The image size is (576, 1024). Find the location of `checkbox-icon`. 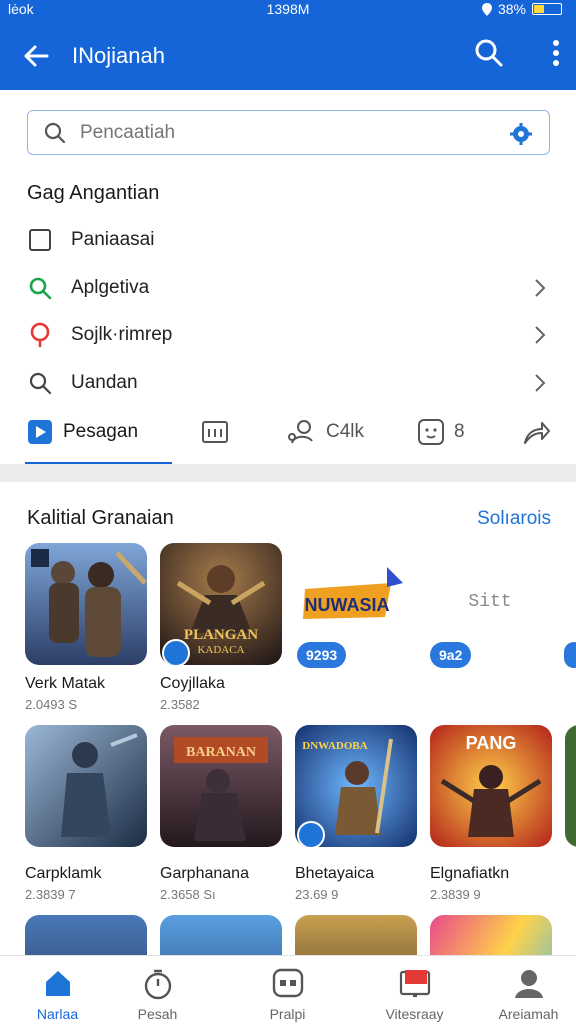

checkbox-icon is located at coordinates (40, 240).